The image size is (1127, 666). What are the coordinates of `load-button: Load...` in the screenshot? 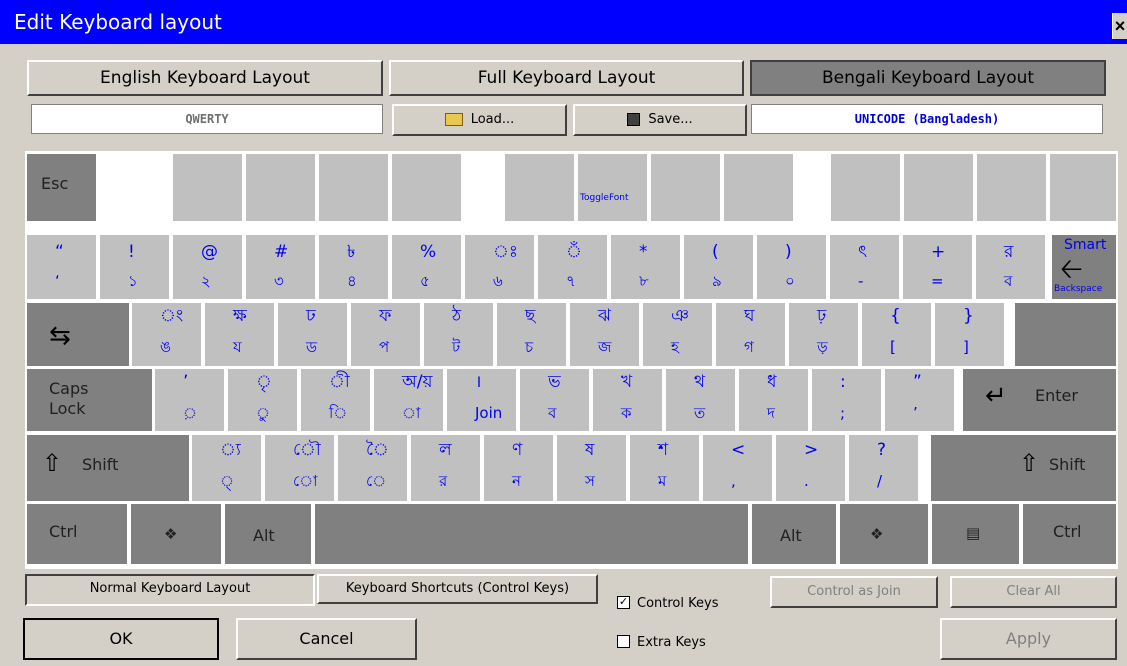 It's located at (479, 120).